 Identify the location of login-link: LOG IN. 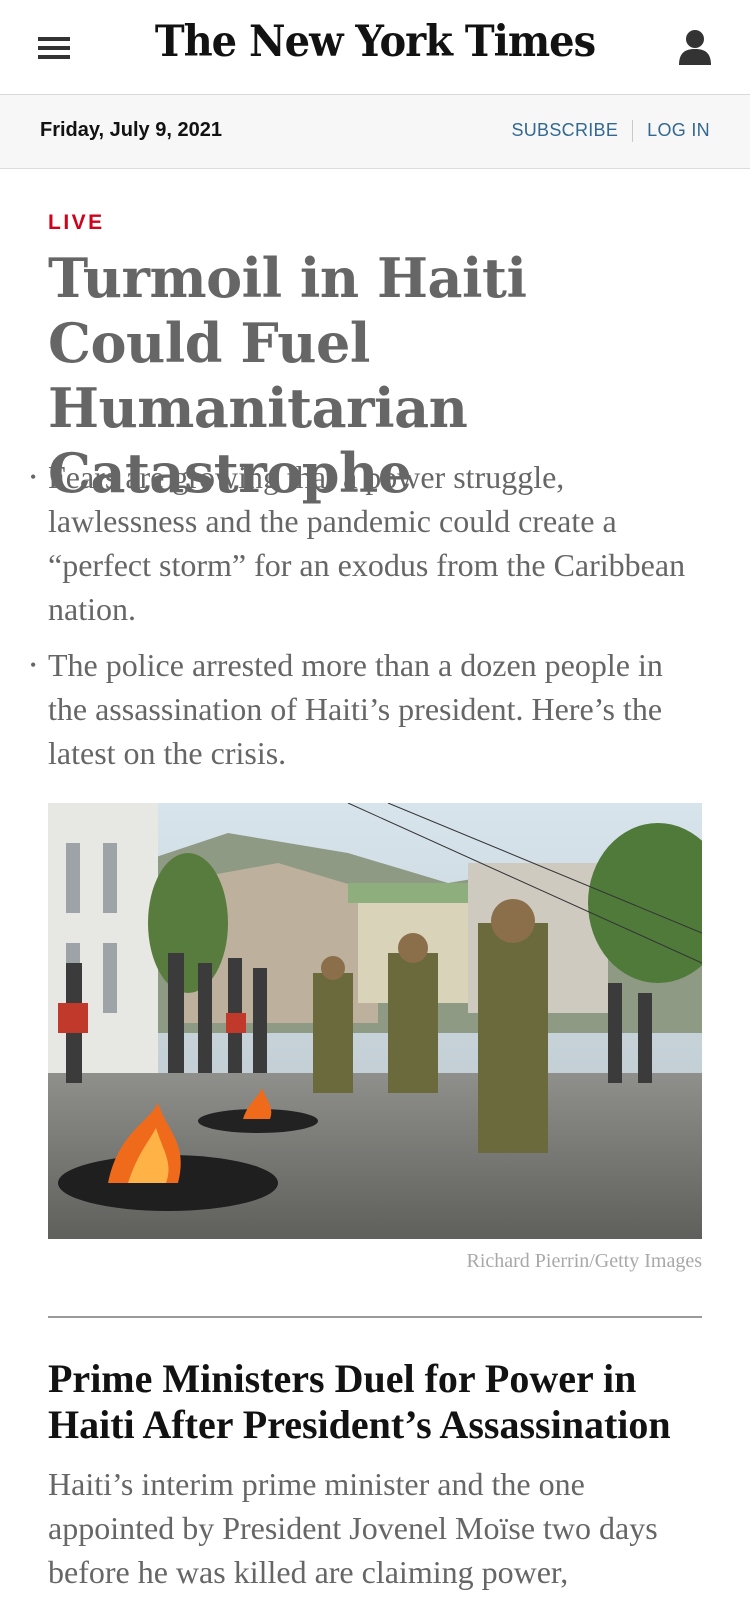
(678, 130).